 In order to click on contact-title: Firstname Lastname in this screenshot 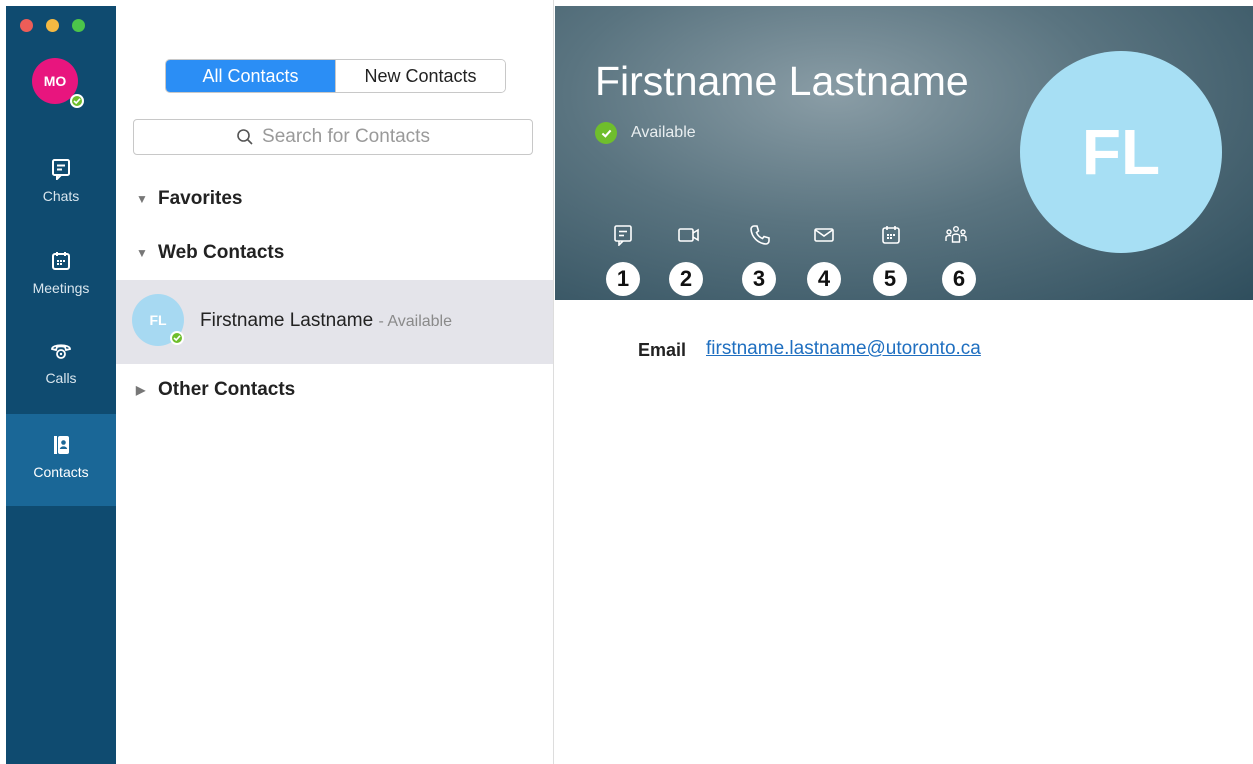, I will do `click(782, 81)`.